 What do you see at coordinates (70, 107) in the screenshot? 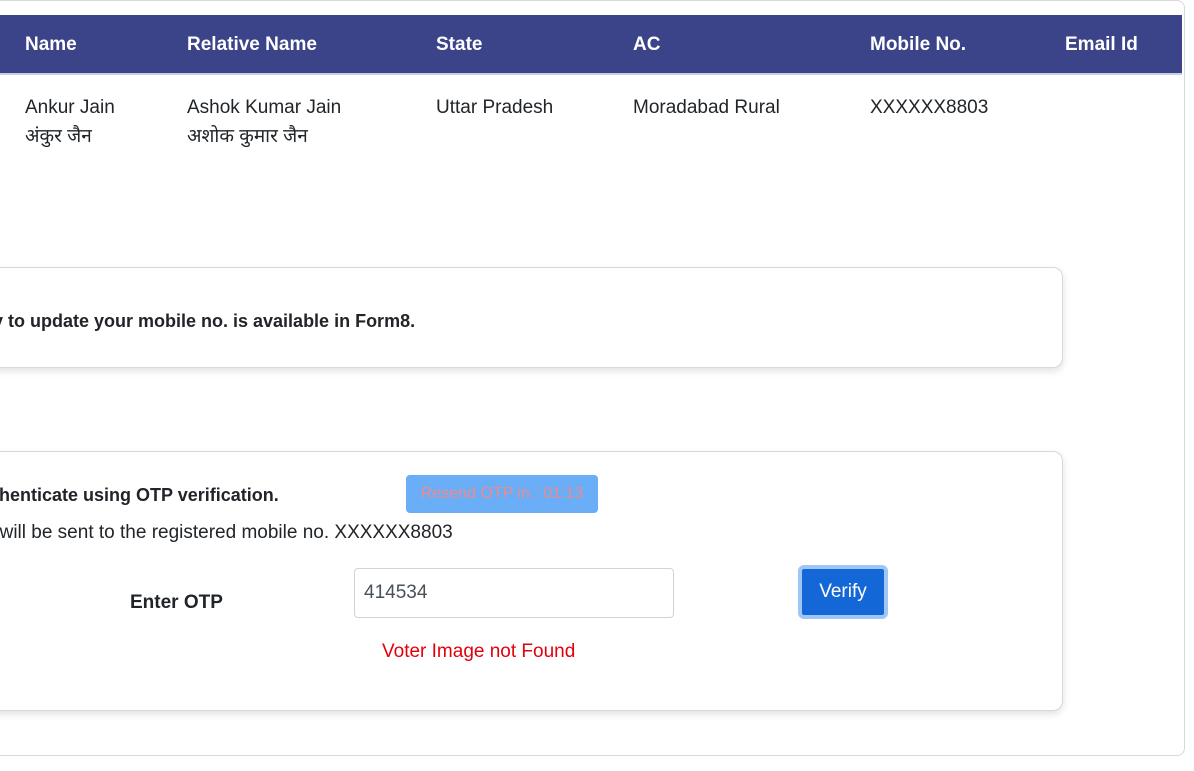
I see `name-english: Ankur Jain` at bounding box center [70, 107].